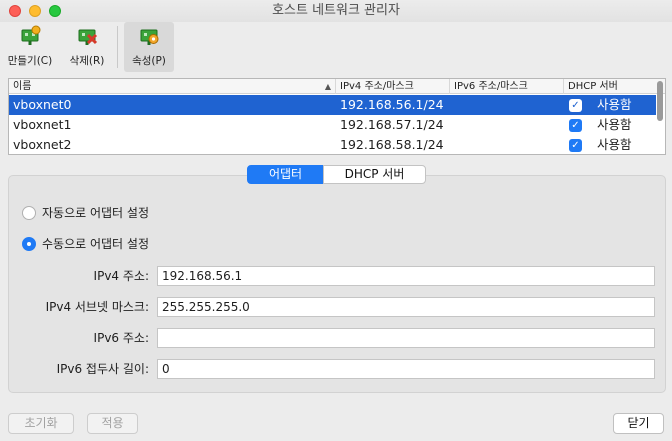 The width and height of the screenshot is (672, 441). I want to click on minimize-window-button, so click(35, 11).